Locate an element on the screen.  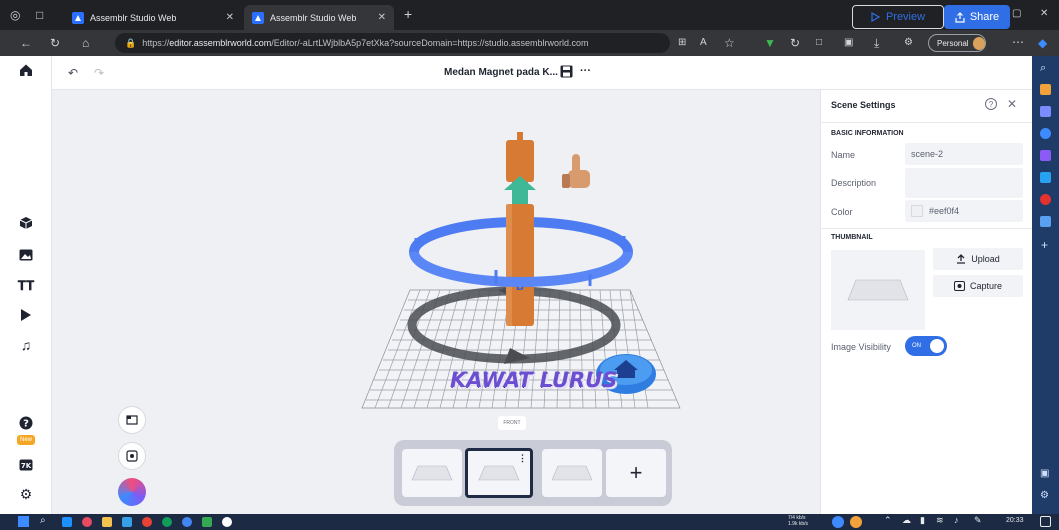
frame-icon is located at coordinates (132, 420).